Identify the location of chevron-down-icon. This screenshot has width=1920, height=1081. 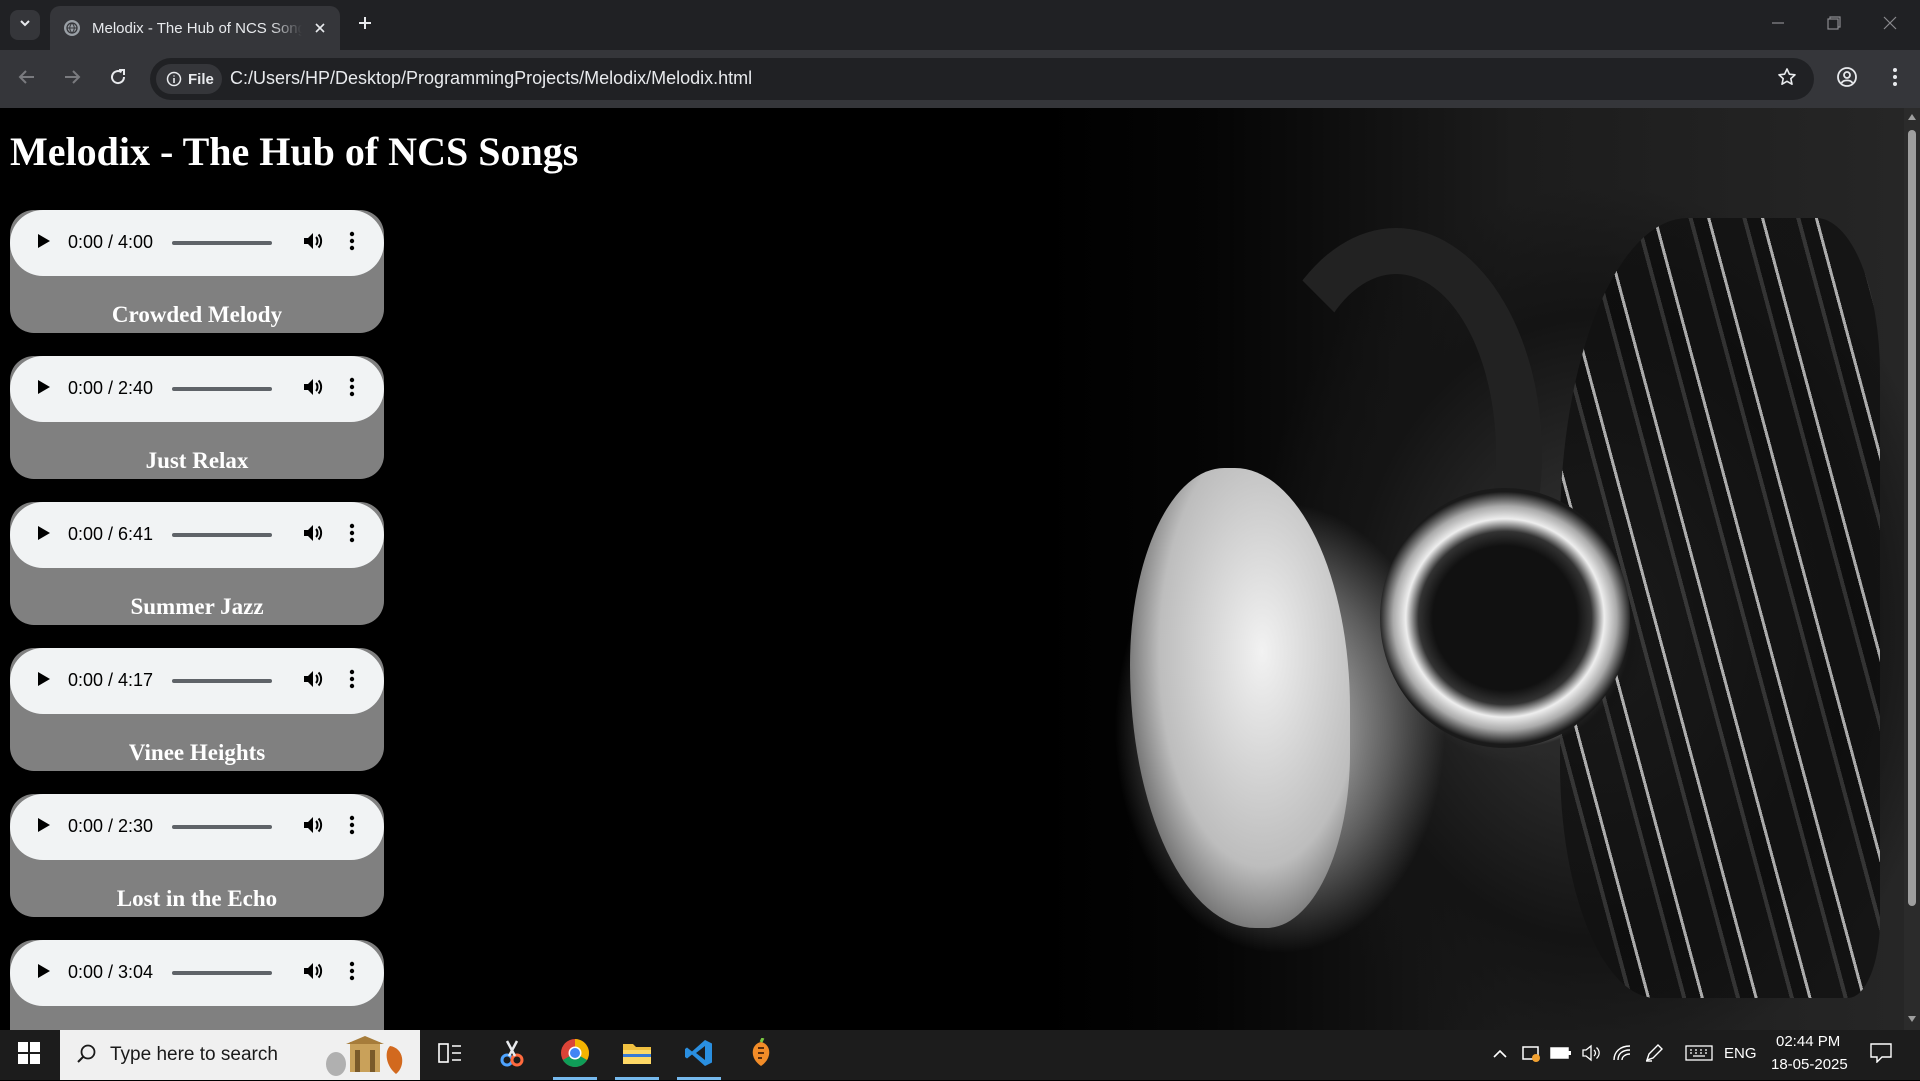
(25, 25).